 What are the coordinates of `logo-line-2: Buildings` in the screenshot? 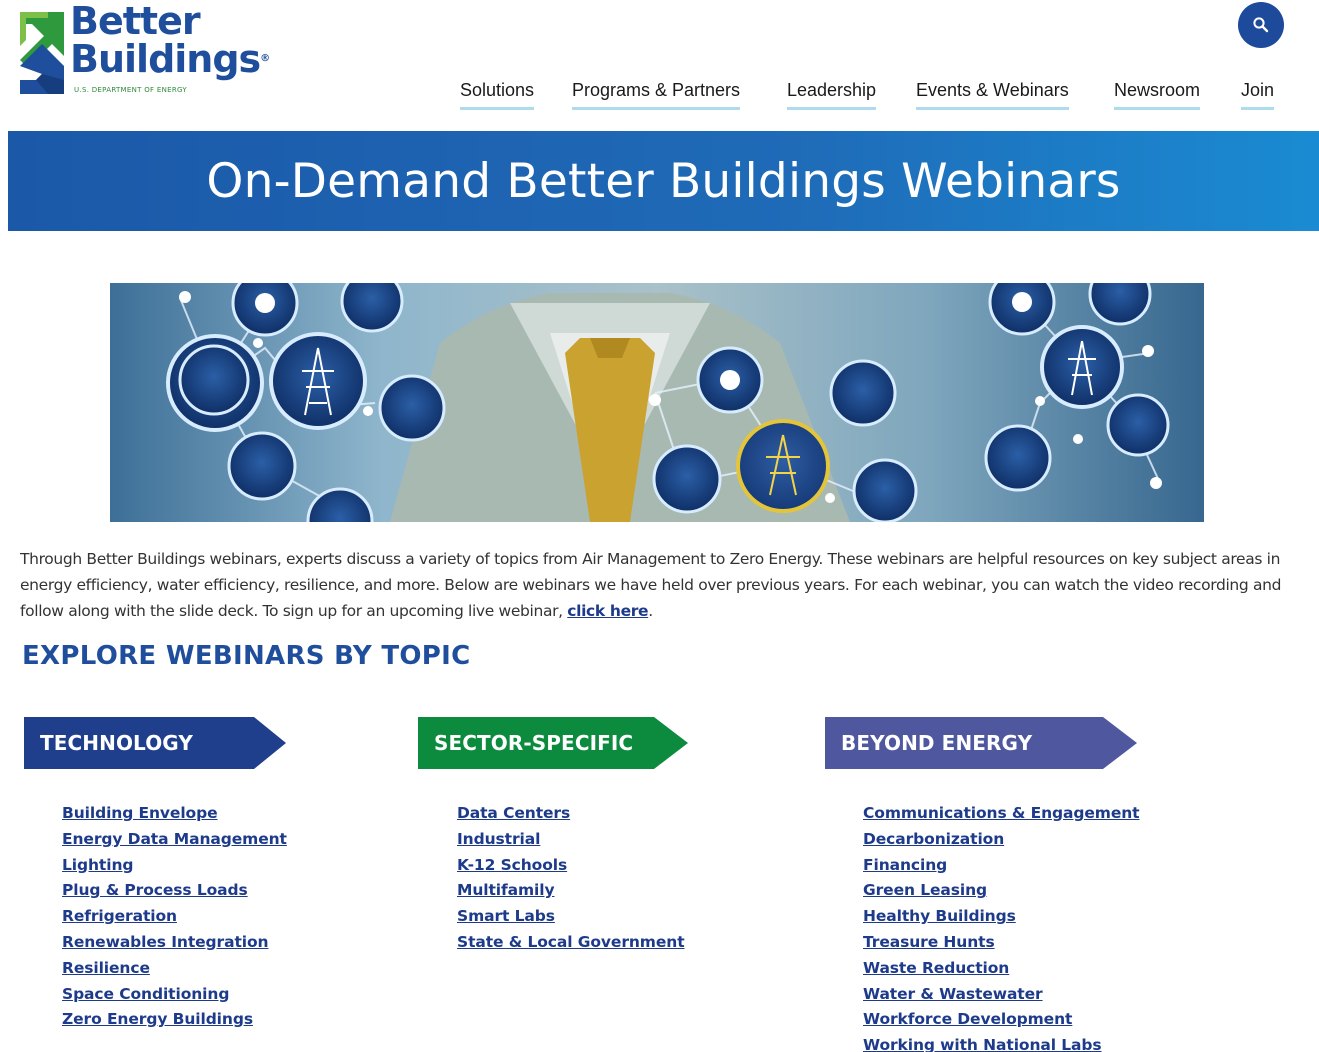 It's located at (165, 59).